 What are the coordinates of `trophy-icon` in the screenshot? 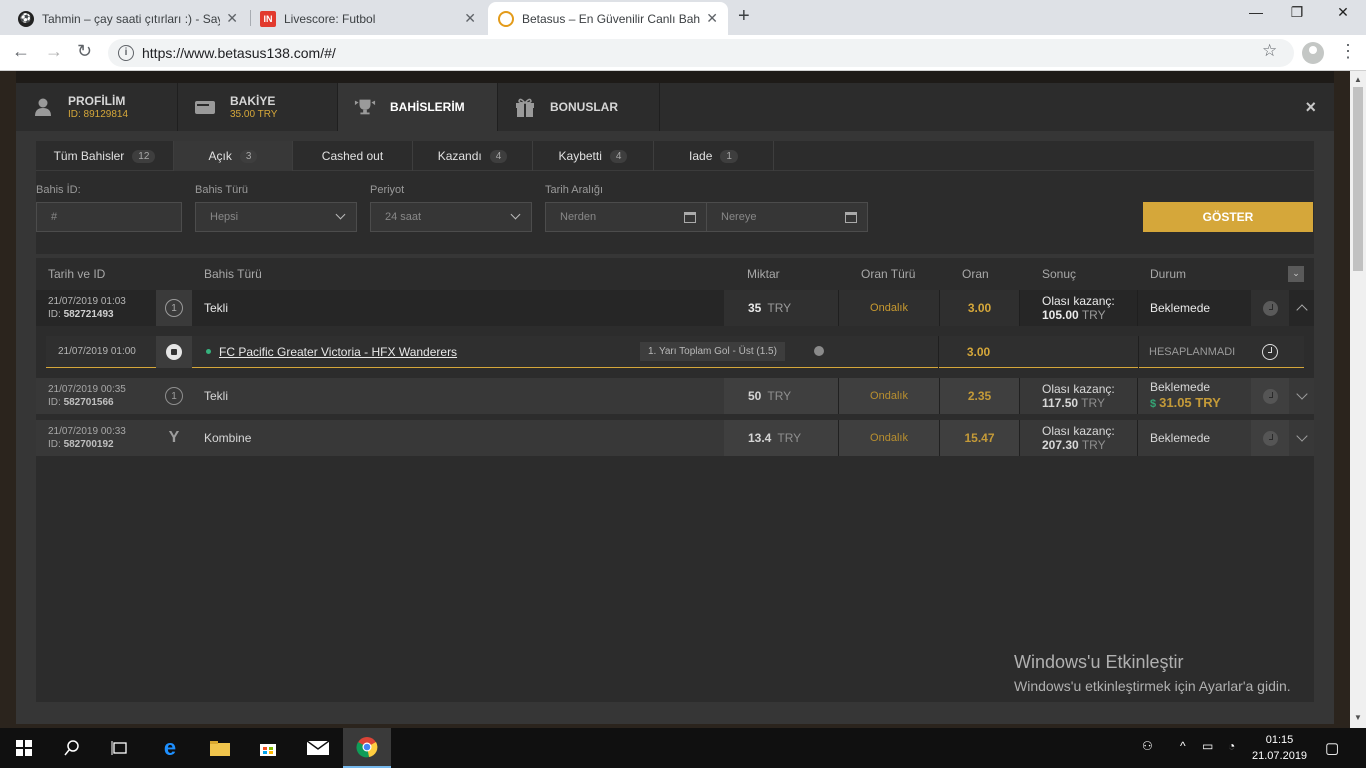 It's located at (365, 107).